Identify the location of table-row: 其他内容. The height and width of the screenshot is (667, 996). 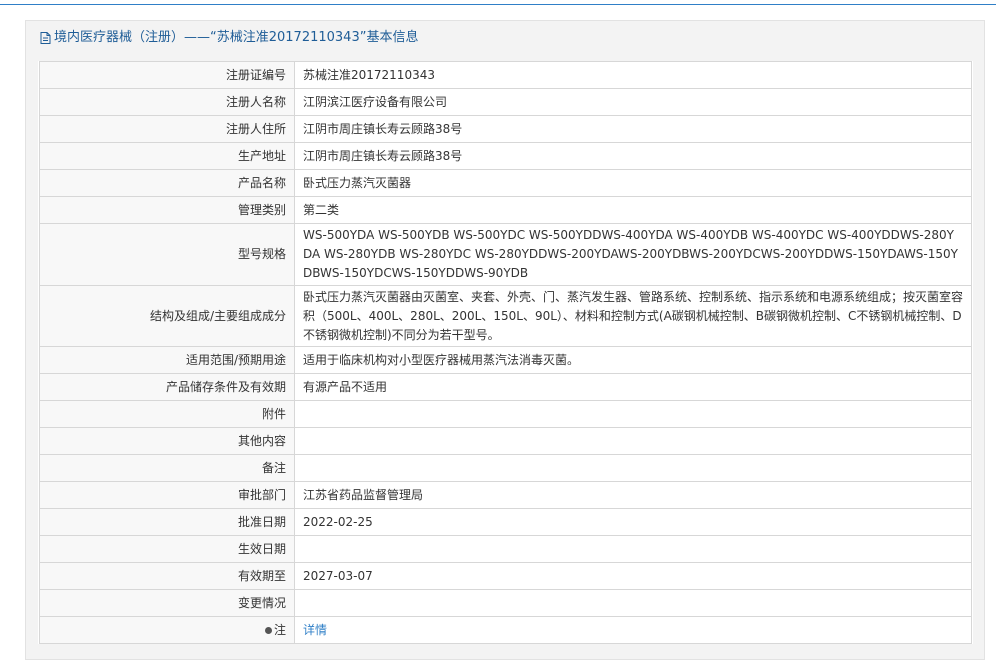
(505, 441).